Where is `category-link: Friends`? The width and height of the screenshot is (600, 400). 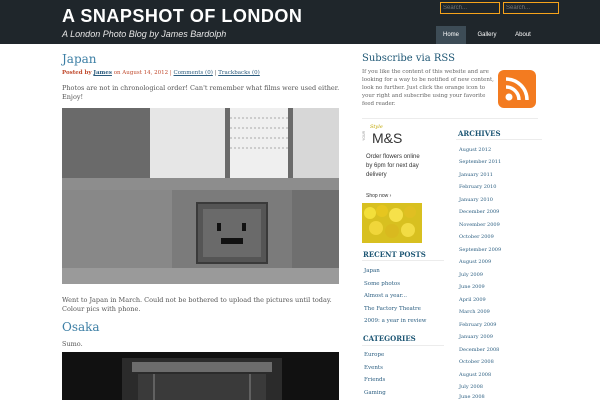
category-link: Friends is located at coordinates (374, 380).